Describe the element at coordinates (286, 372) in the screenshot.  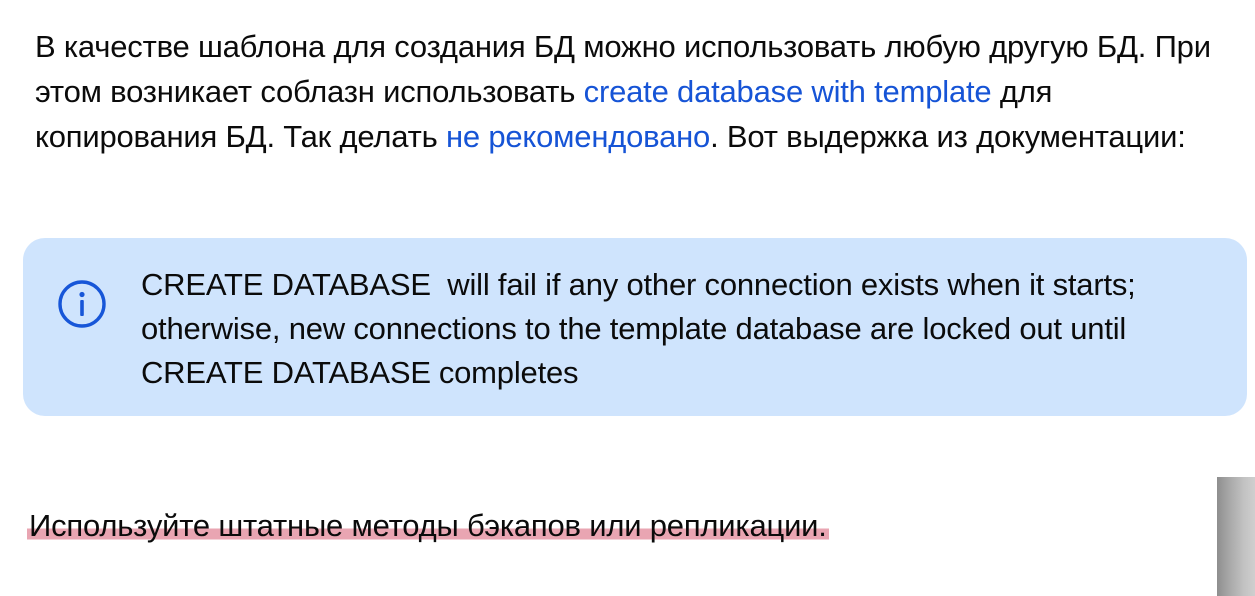
I see `create-database-code-2: CREATE DATABASE` at that location.